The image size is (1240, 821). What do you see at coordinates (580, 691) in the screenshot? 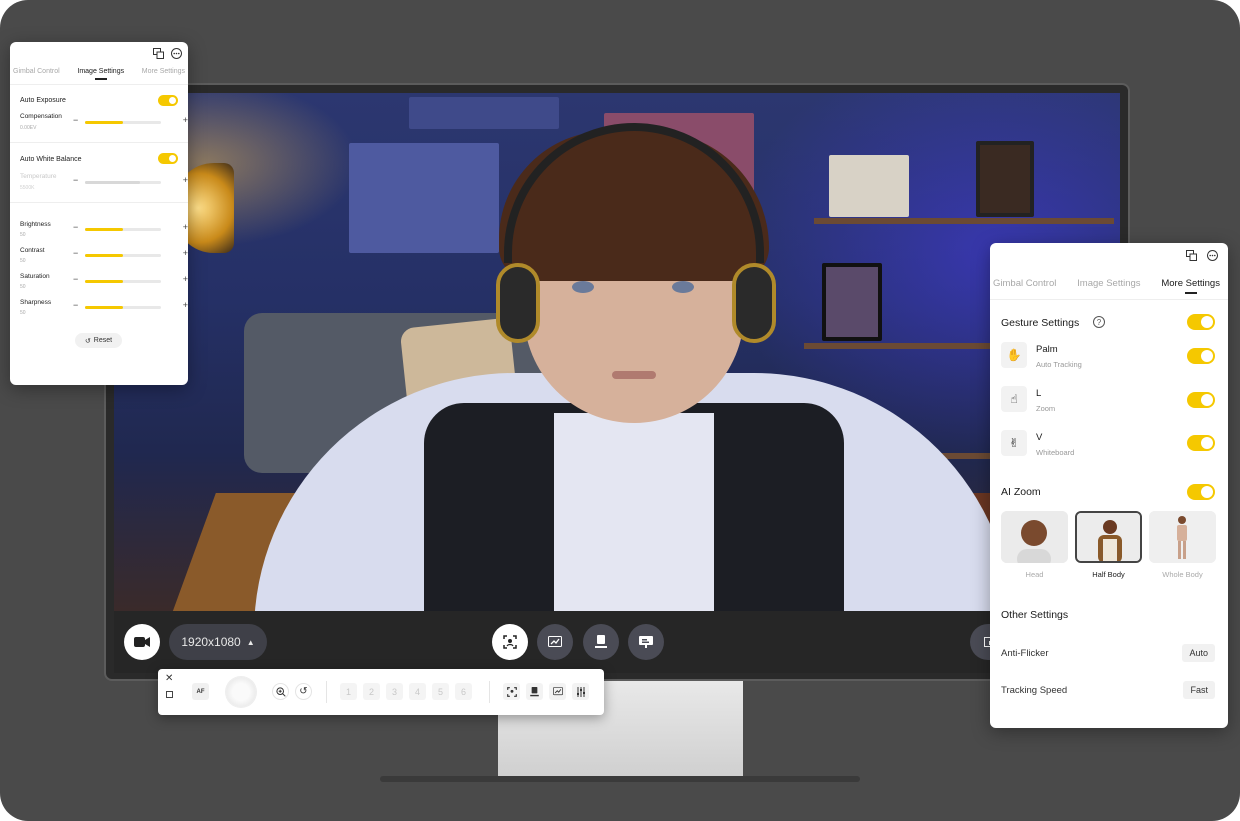
I see `equalizer-button` at bounding box center [580, 691].